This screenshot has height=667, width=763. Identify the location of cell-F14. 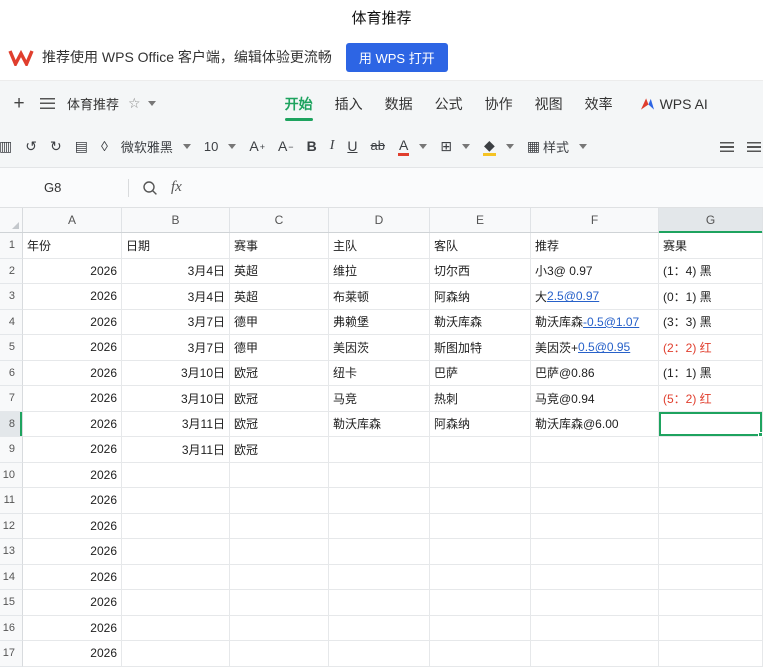
(595, 577).